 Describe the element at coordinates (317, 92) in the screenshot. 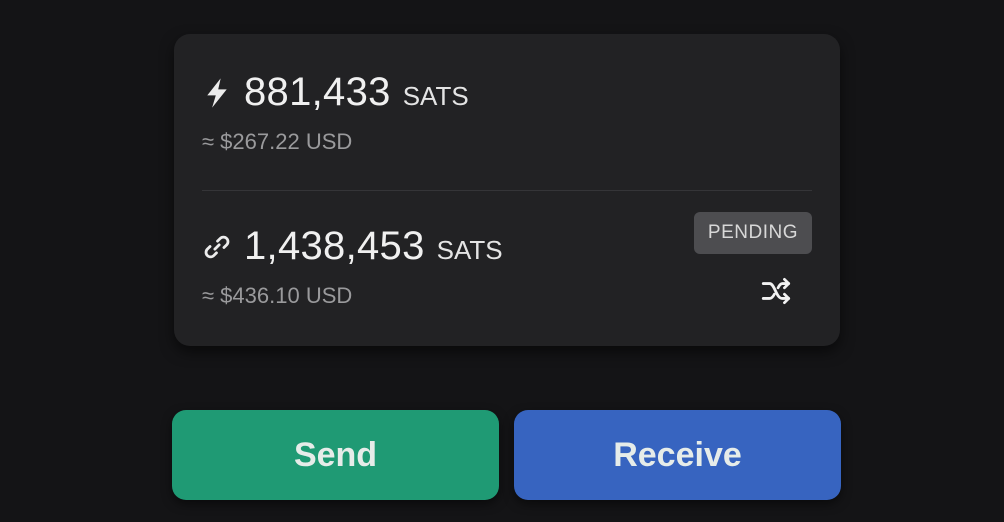

I see `lightning-amount: 881,433` at that location.